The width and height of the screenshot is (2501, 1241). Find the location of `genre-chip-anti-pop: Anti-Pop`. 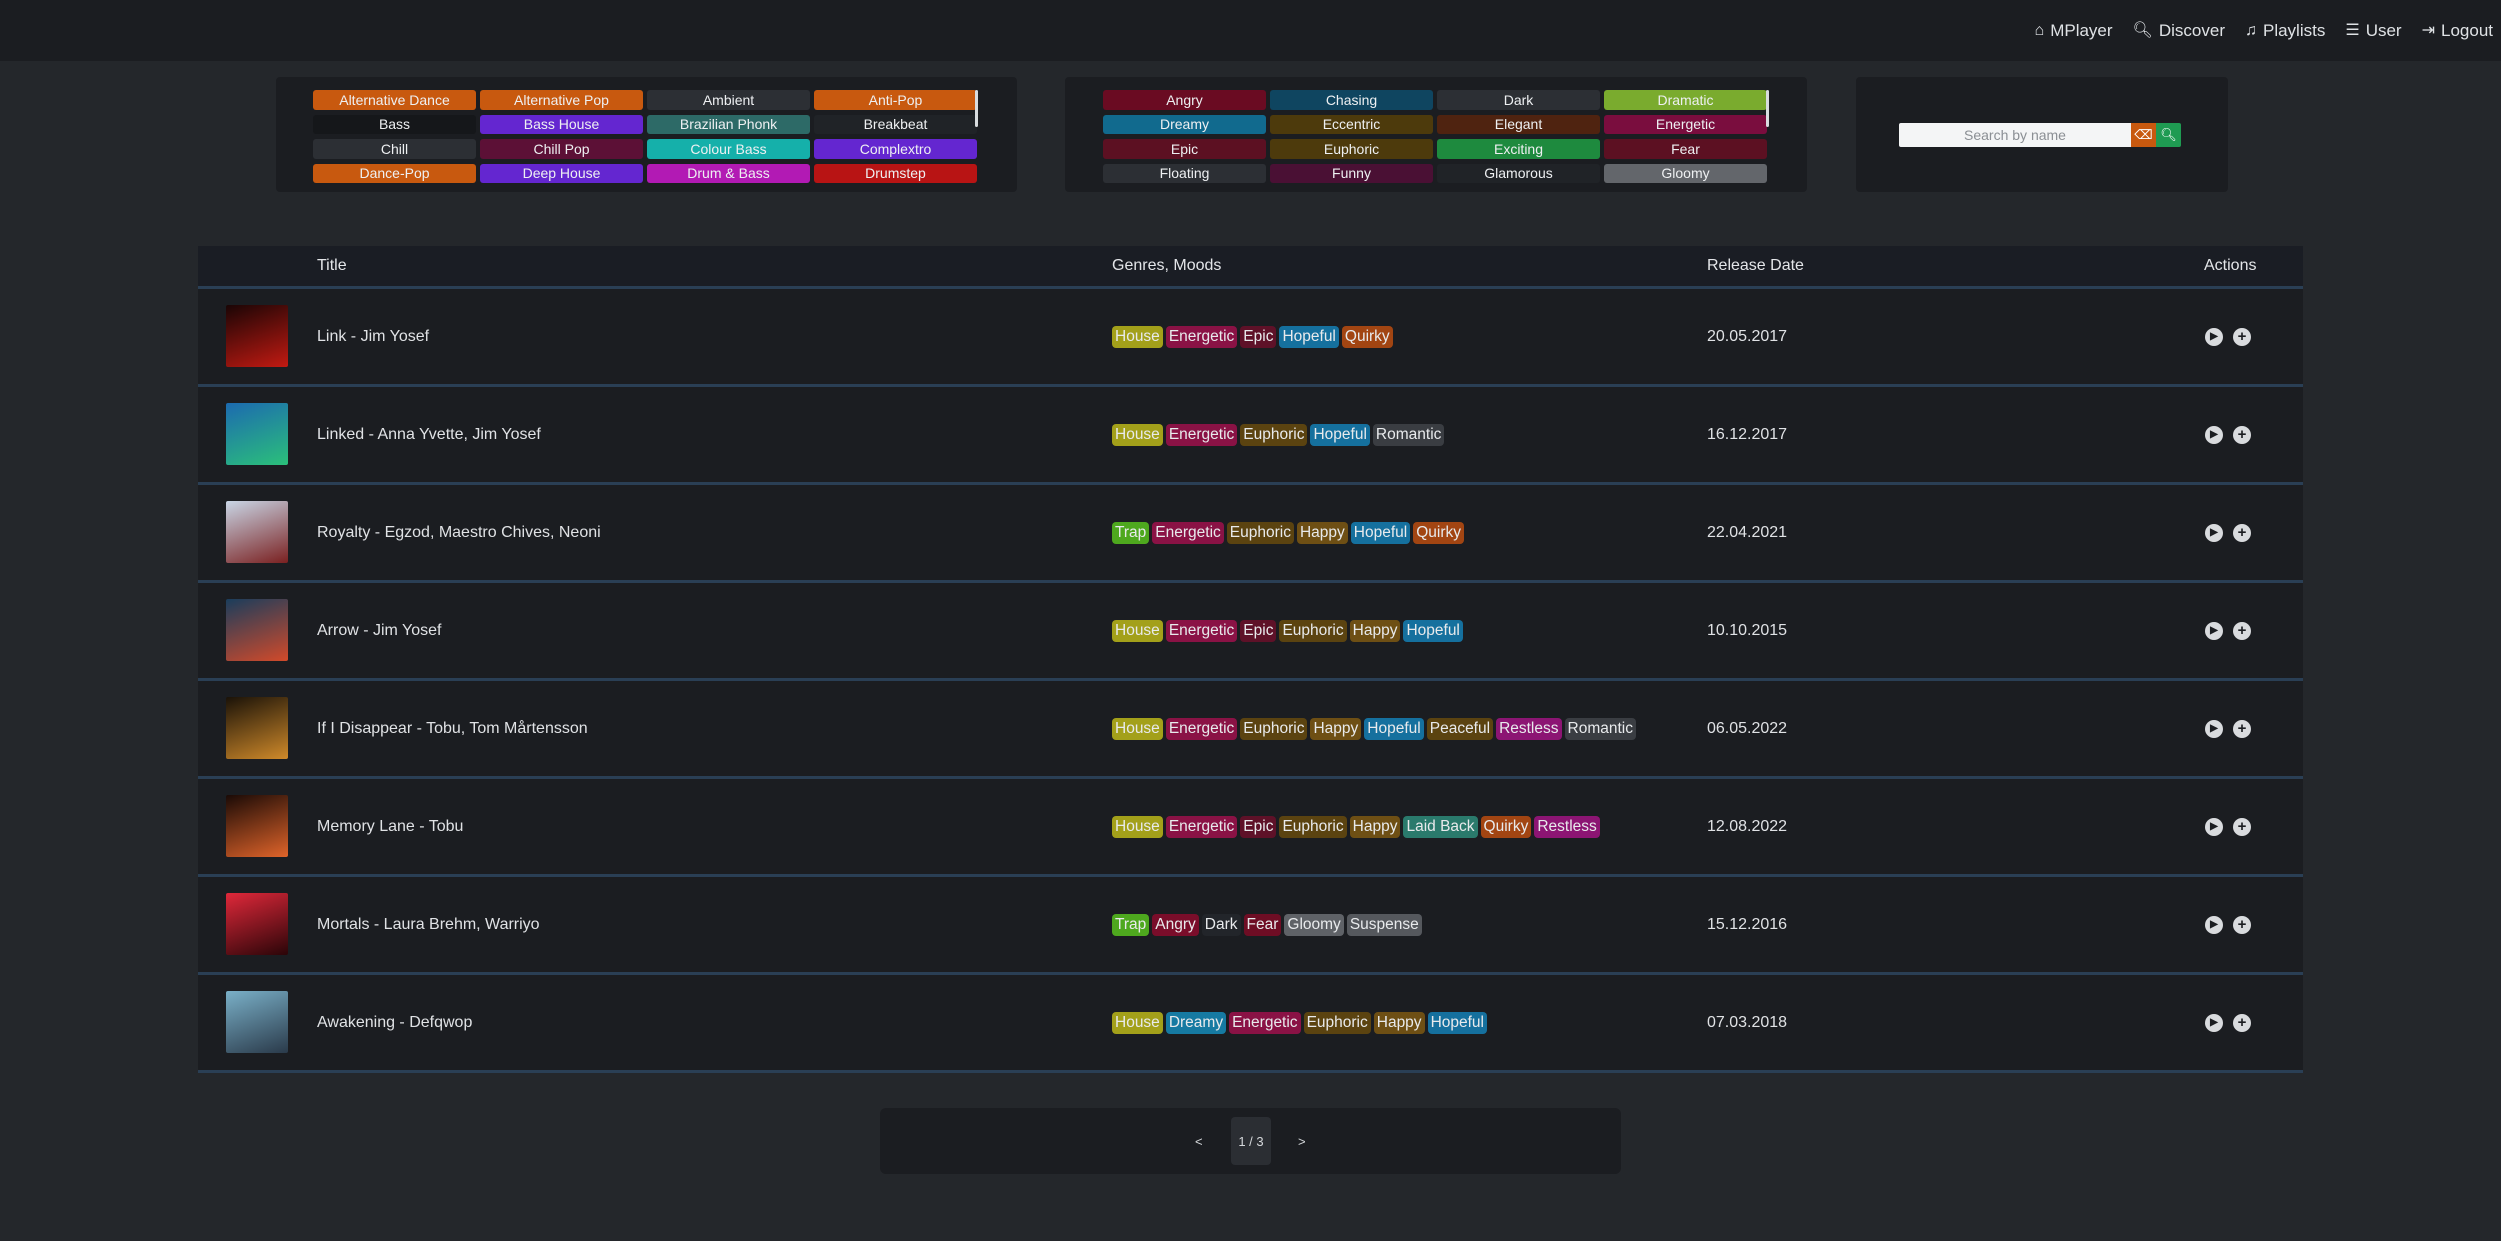

genre-chip-anti-pop: Anti-Pop is located at coordinates (895, 100).